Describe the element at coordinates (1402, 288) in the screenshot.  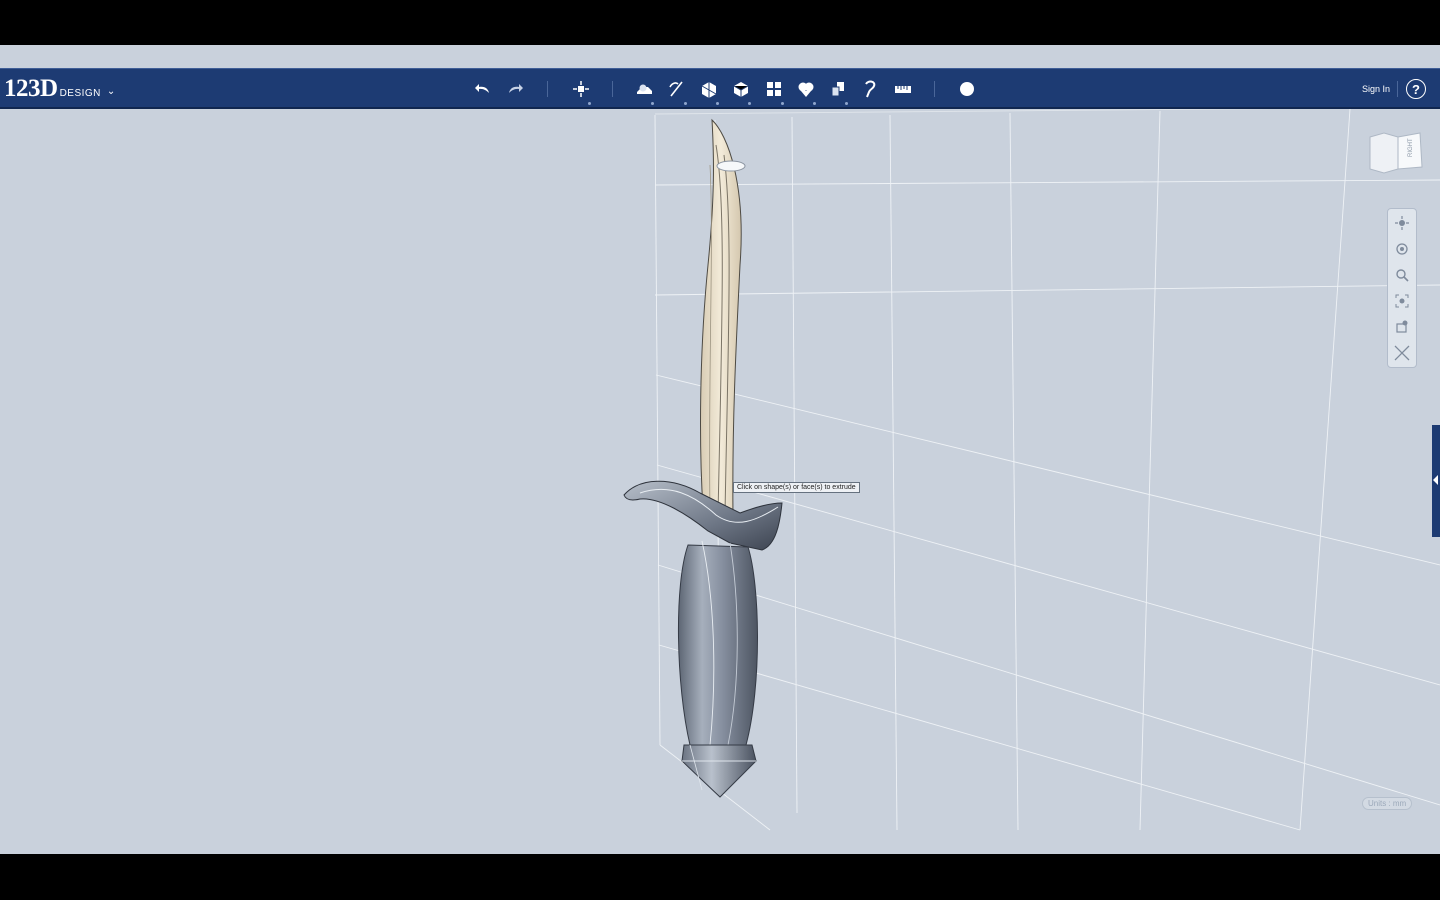
I see `navigation-bar` at that location.